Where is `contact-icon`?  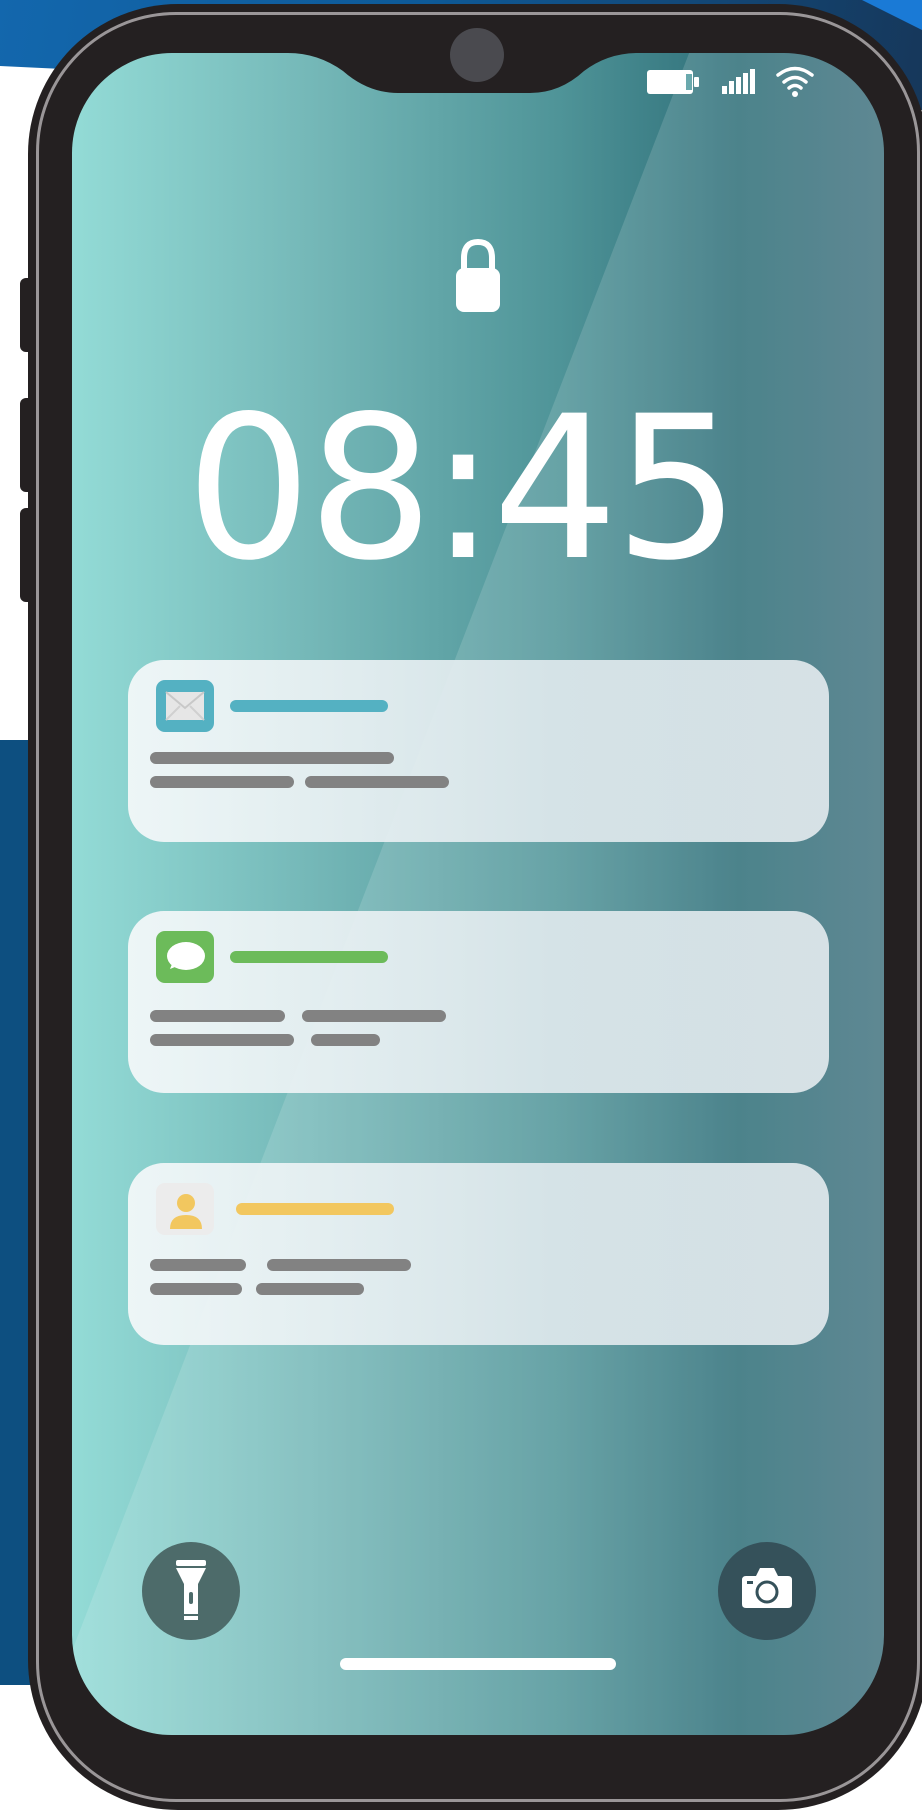
contact-icon is located at coordinates (185, 1209).